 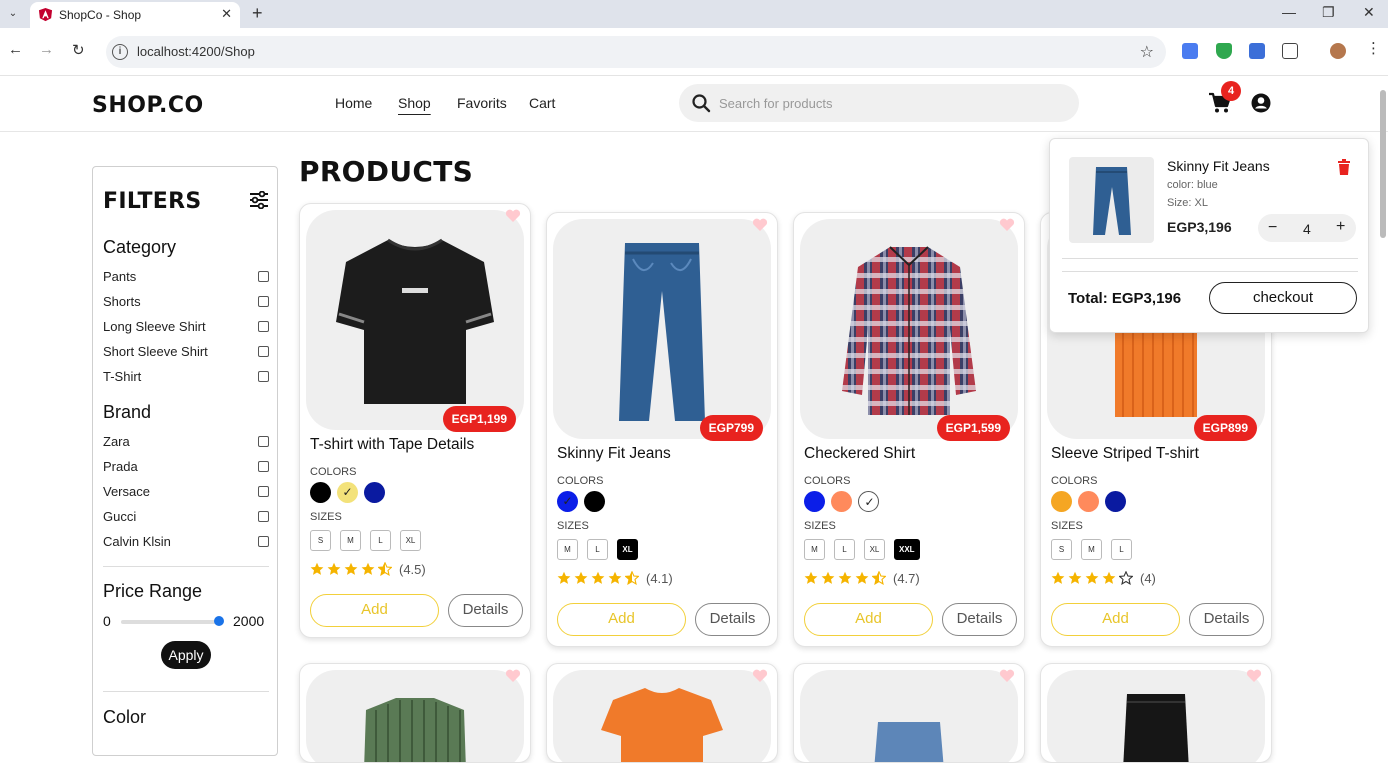 I want to click on tab-close-icon: ✕, so click(x=226, y=14).